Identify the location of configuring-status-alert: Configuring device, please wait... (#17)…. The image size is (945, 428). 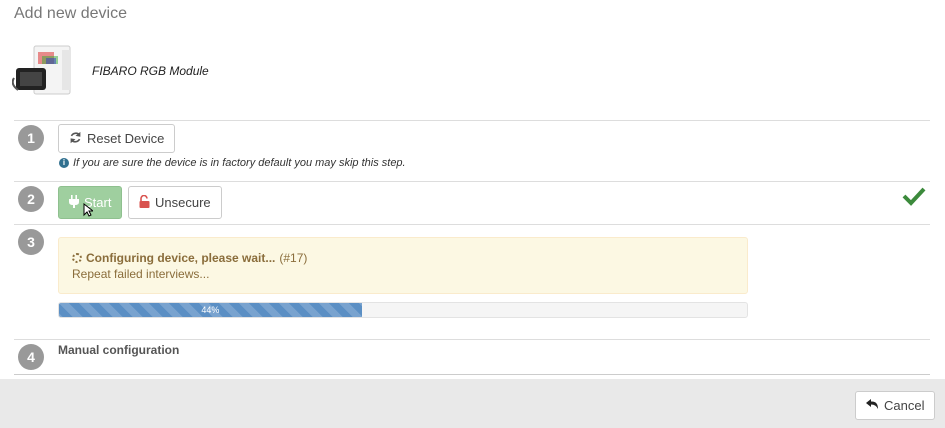
(403, 265).